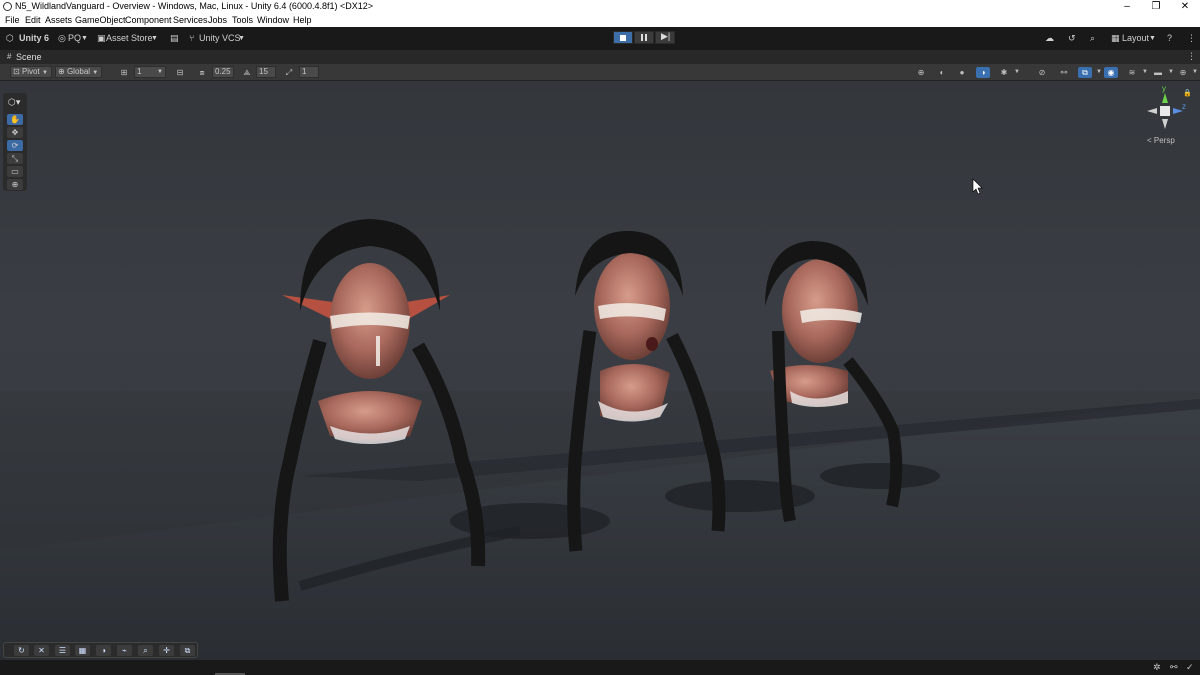 The width and height of the screenshot is (1200, 675). What do you see at coordinates (1158, 72) in the screenshot?
I see `camera-icon: ▬` at bounding box center [1158, 72].